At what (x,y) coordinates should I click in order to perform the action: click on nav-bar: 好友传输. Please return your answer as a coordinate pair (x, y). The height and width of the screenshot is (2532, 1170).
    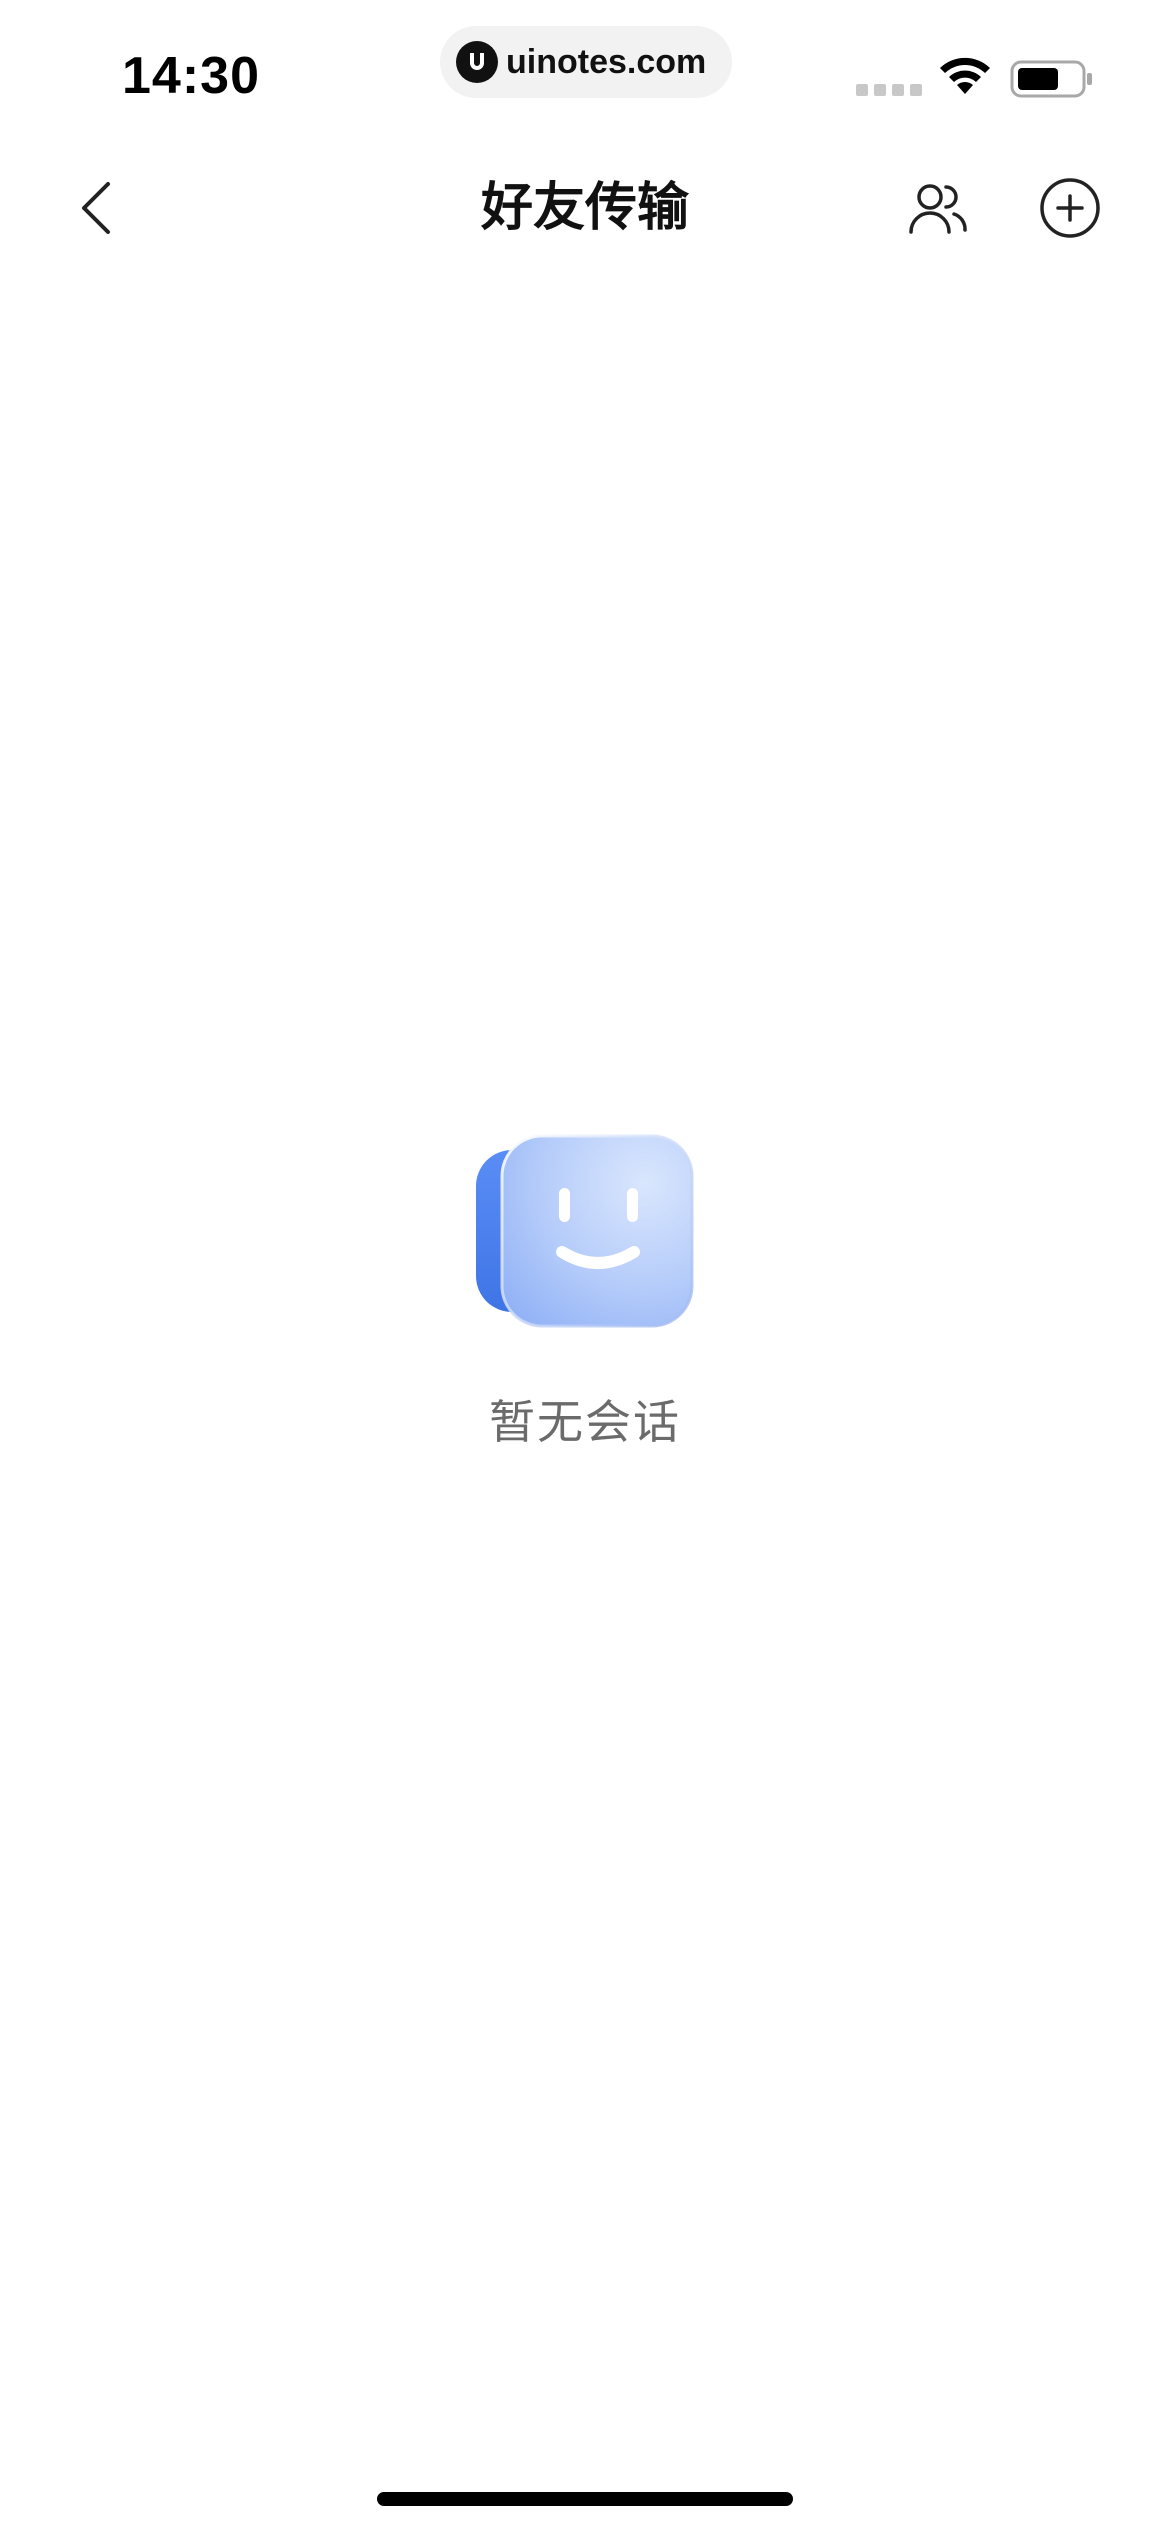
    Looking at the image, I should click on (585, 208).